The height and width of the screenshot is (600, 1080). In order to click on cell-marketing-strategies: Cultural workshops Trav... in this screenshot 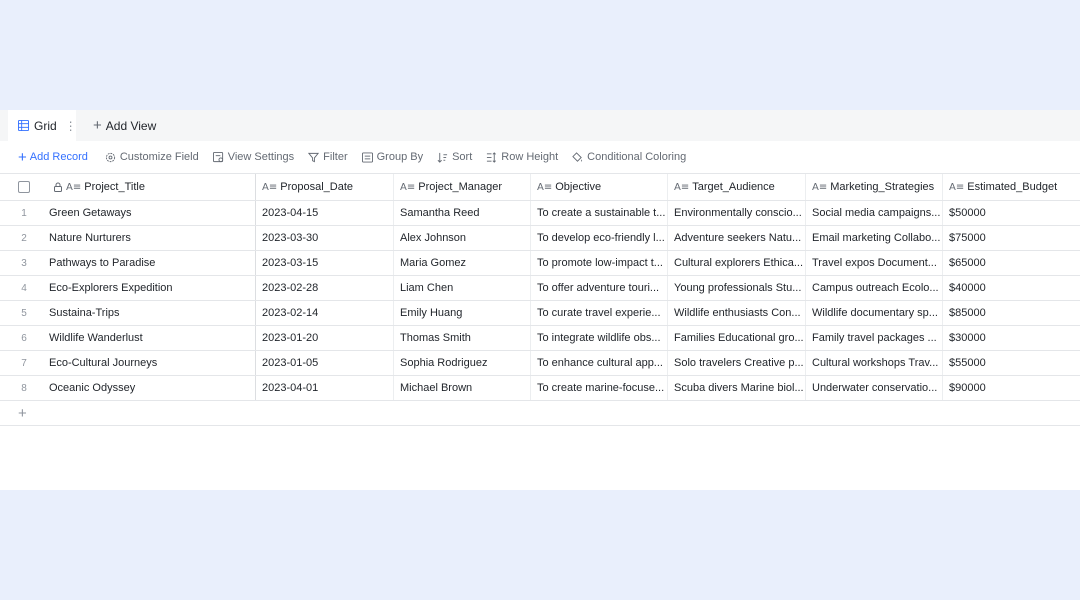, I will do `click(874, 363)`.